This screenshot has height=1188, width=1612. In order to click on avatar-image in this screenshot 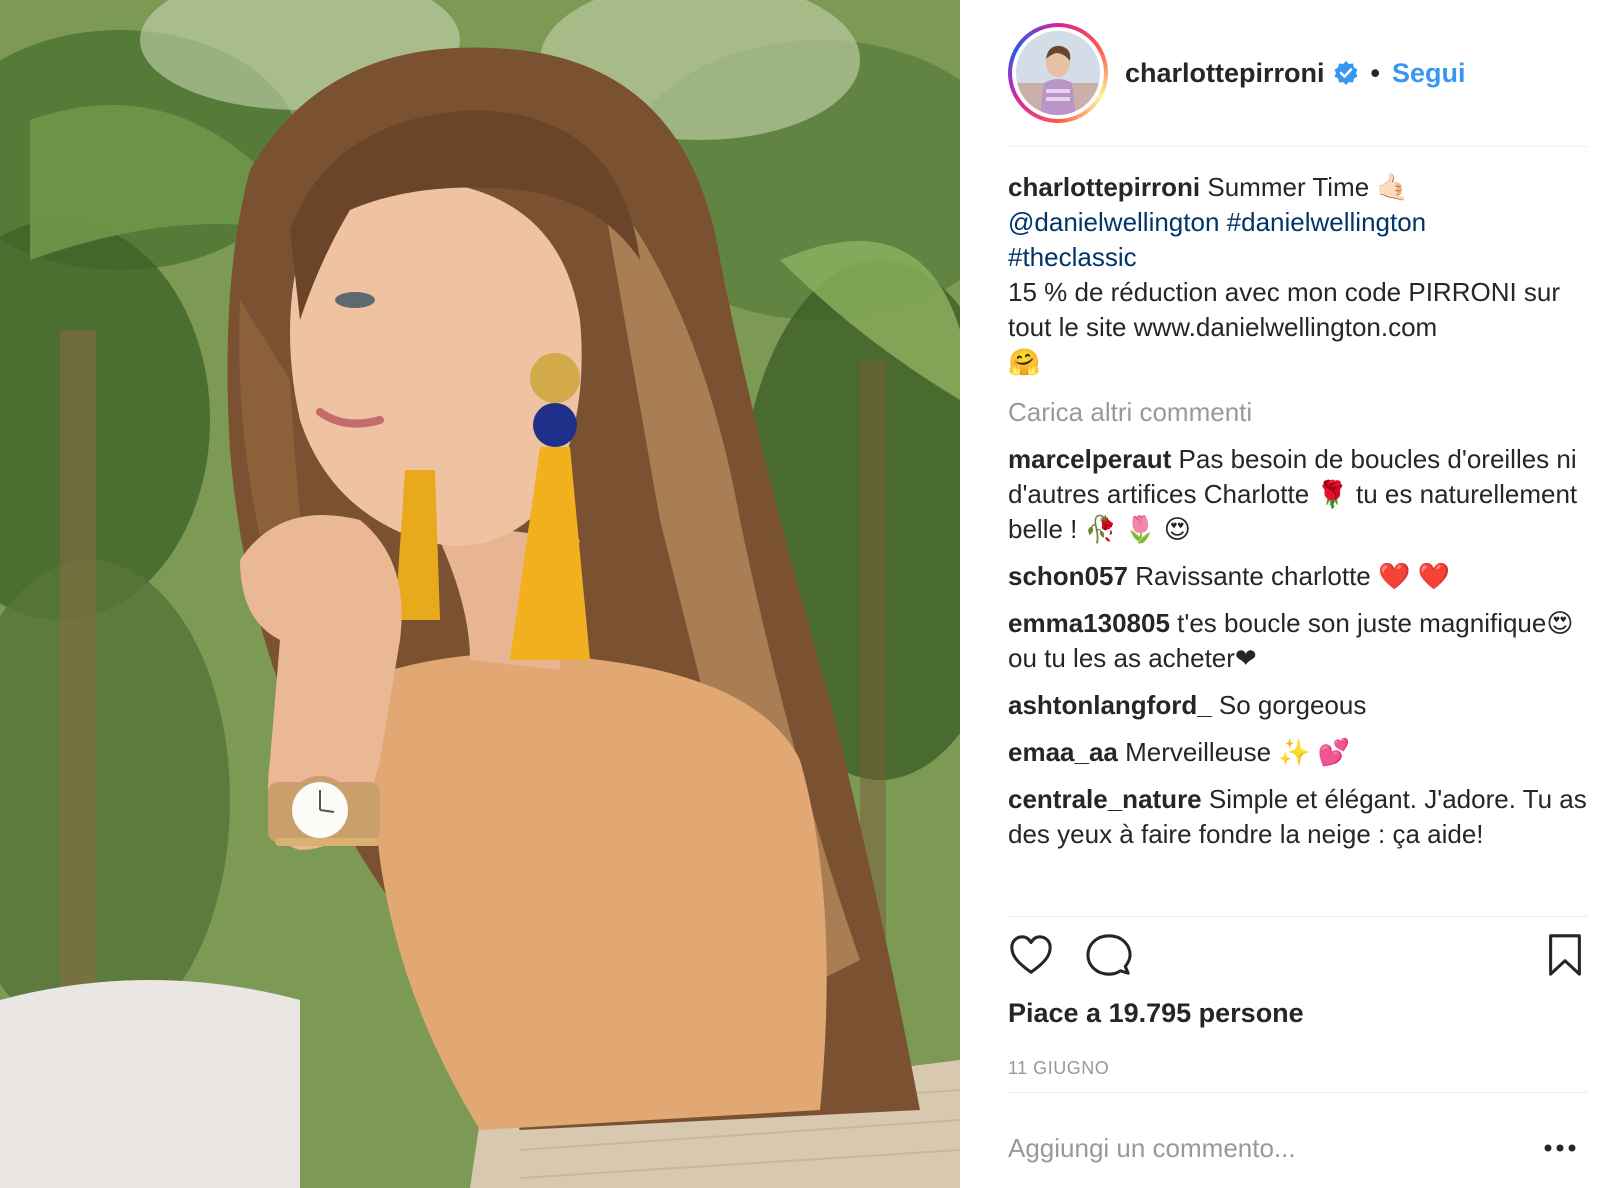, I will do `click(1058, 73)`.